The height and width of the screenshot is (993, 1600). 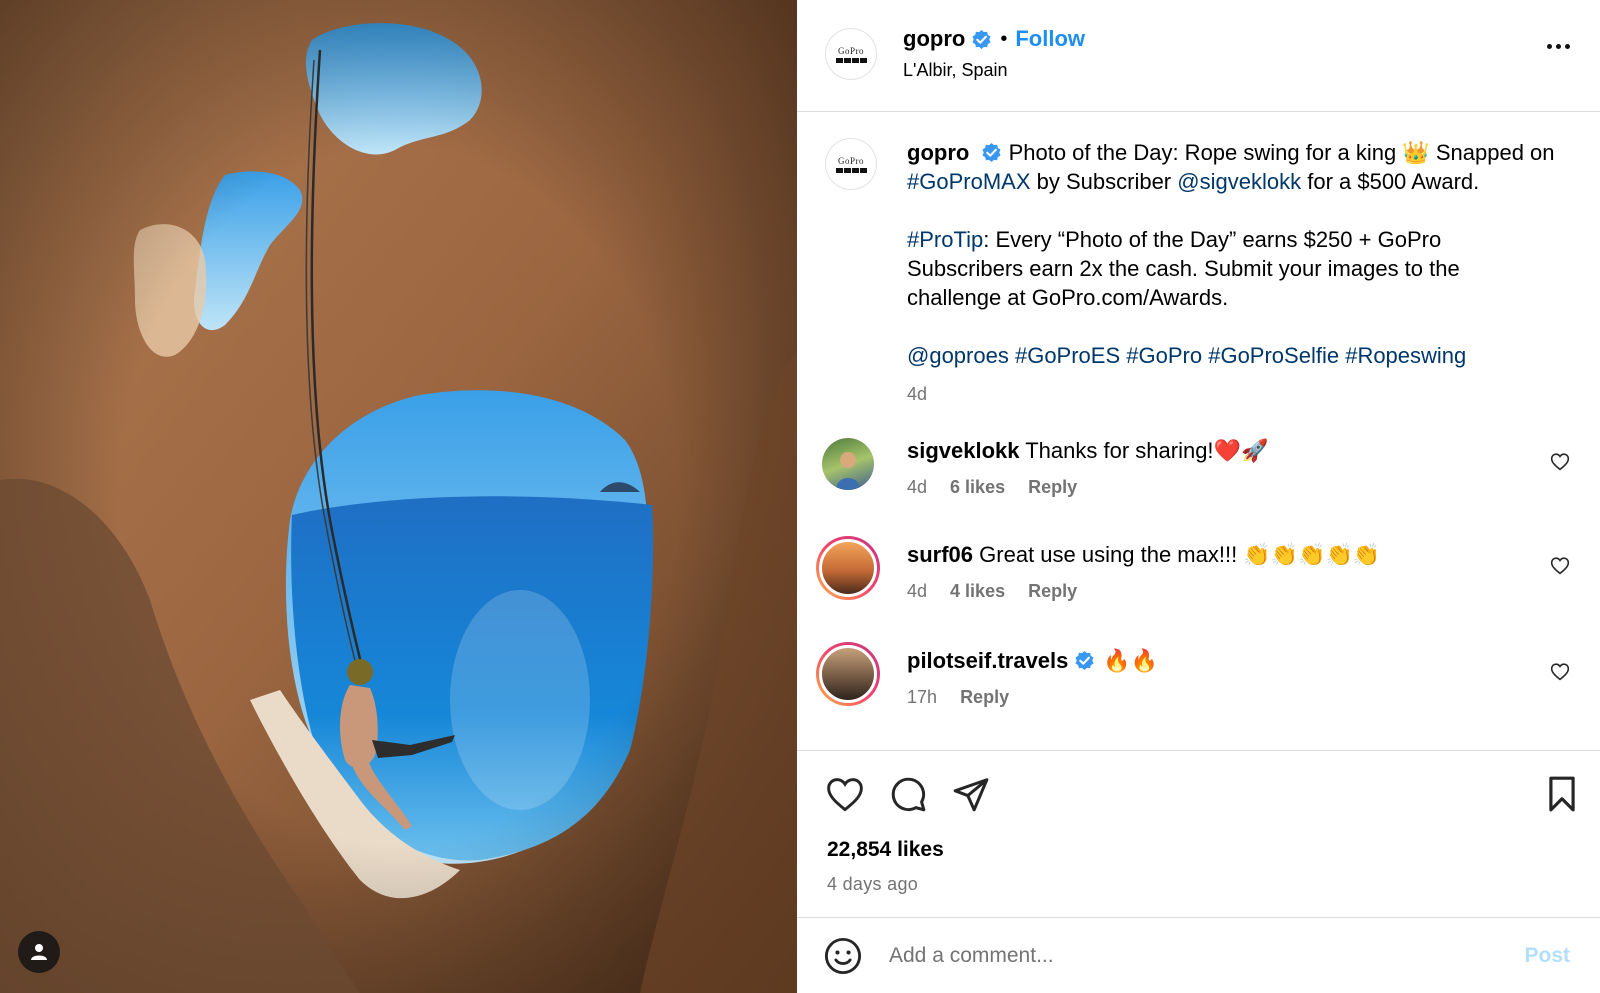 What do you see at coordinates (1050, 39) in the screenshot?
I see `follow-button: Follow` at bounding box center [1050, 39].